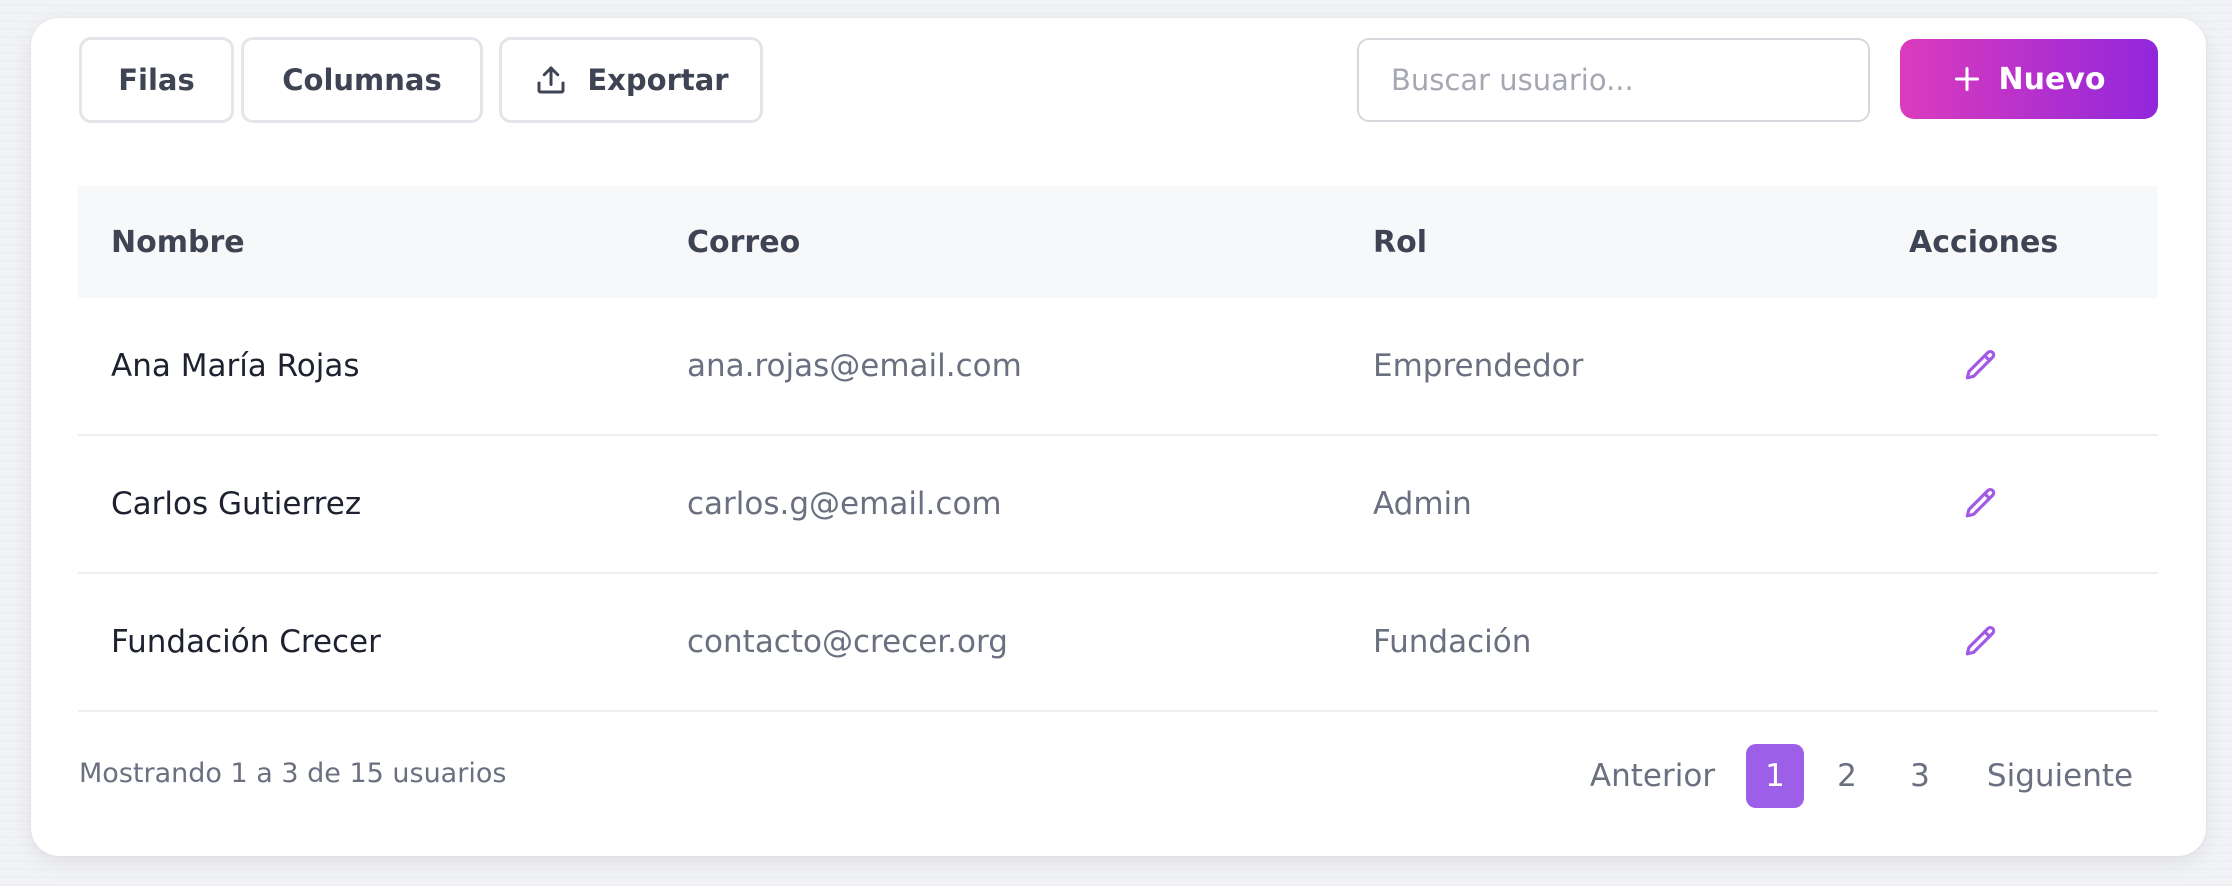 This screenshot has width=2232, height=886. What do you see at coordinates (1652, 776) in the screenshot?
I see `pagination-previous: Anterior` at bounding box center [1652, 776].